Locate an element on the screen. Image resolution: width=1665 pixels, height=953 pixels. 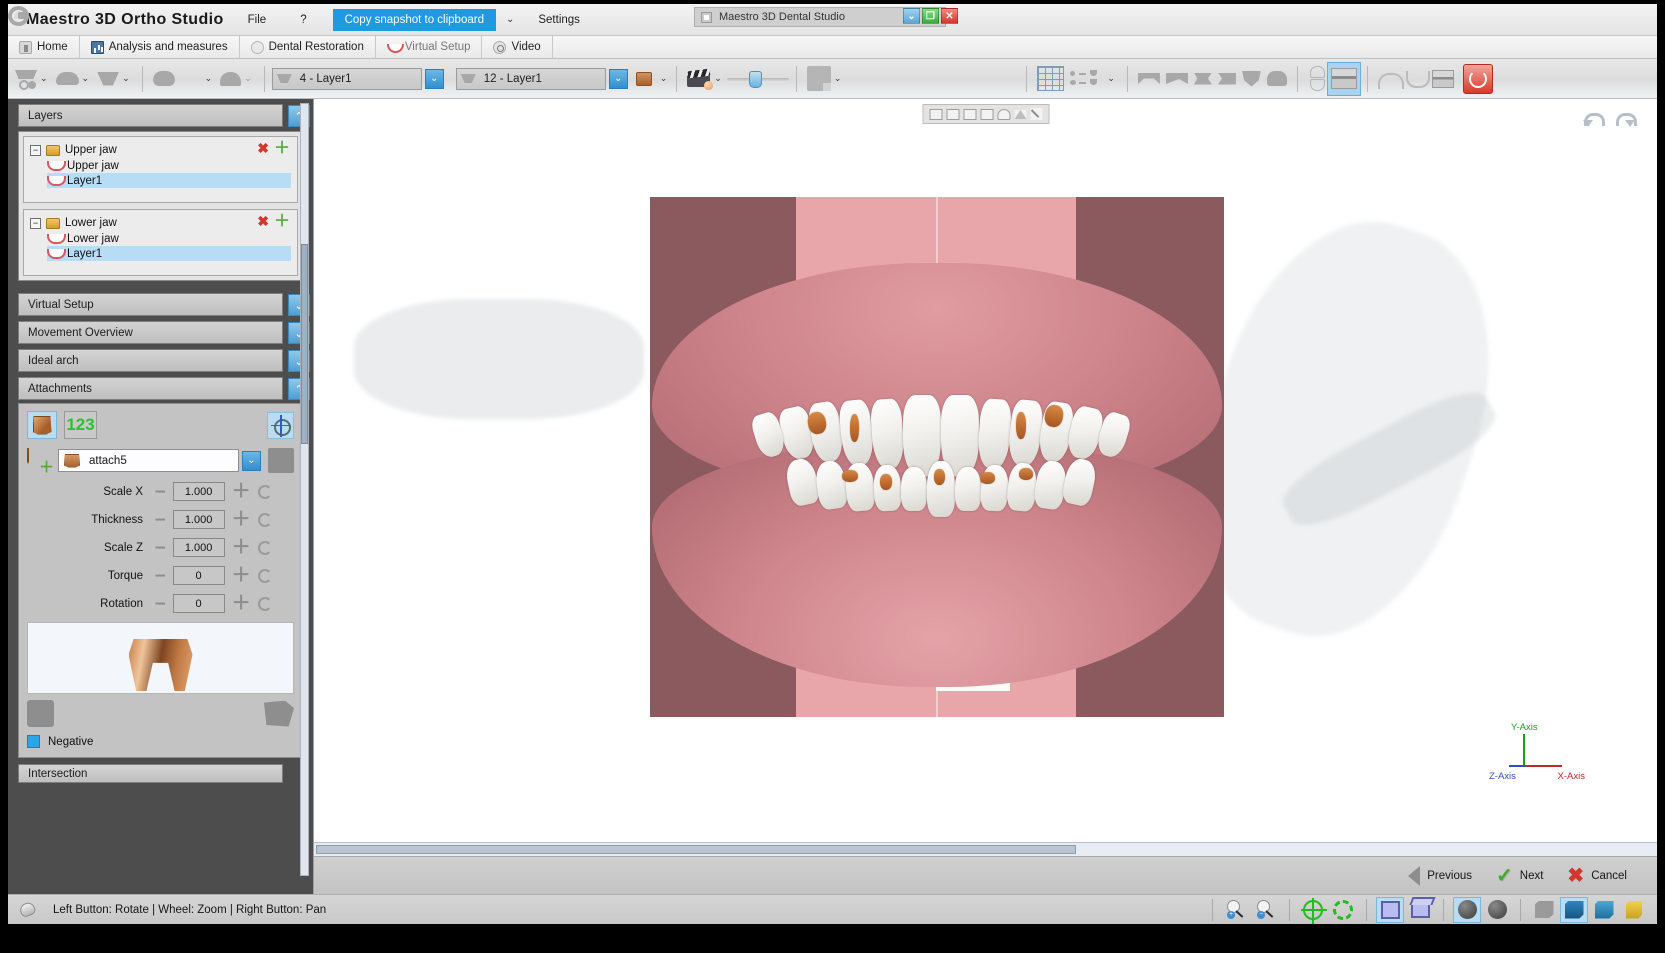
lower-layer-dropdown-button: ⌄ is located at coordinates (618, 78).